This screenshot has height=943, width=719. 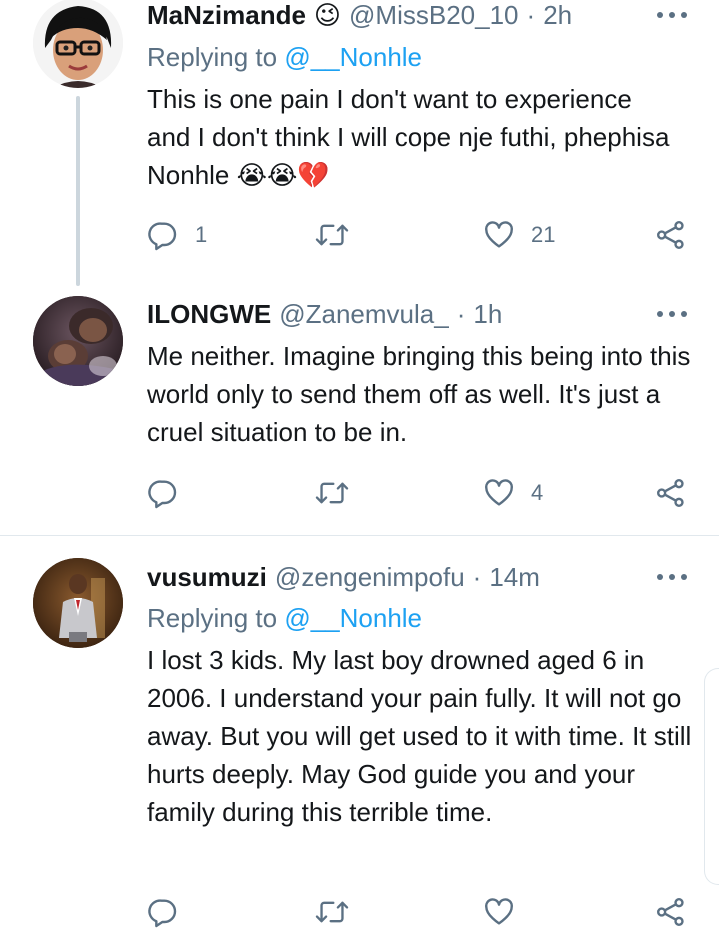 I want to click on user-handle: @zengenimpofu, so click(x=370, y=577).